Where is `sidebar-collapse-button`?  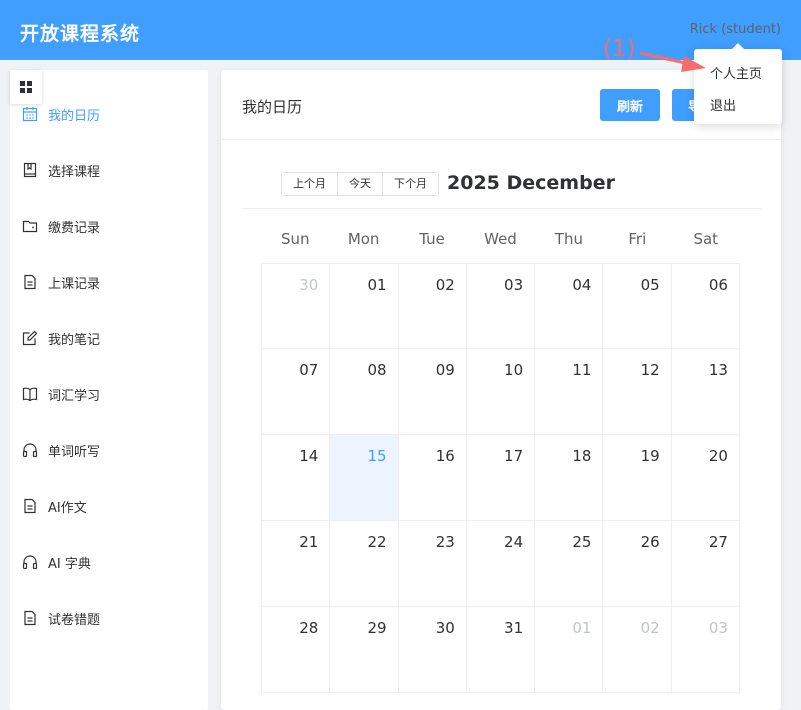
sidebar-collapse-button is located at coordinates (26, 87).